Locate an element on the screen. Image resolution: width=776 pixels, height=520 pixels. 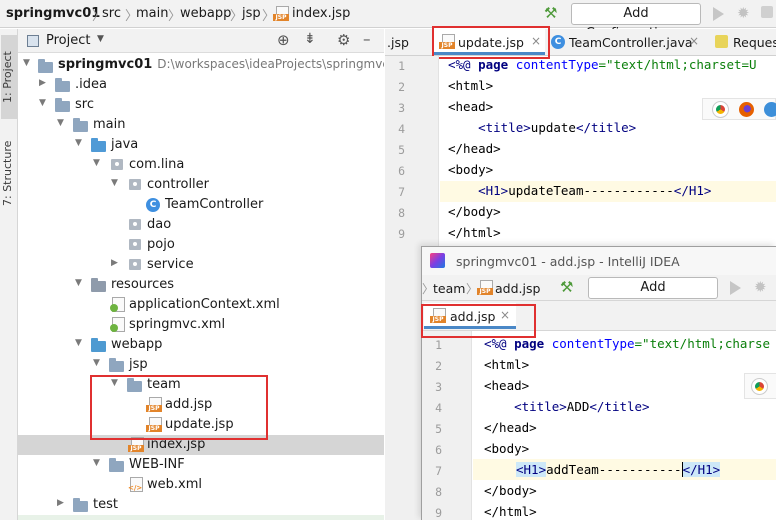
tree-item-web-xml: web.xml is located at coordinates (201, 485).